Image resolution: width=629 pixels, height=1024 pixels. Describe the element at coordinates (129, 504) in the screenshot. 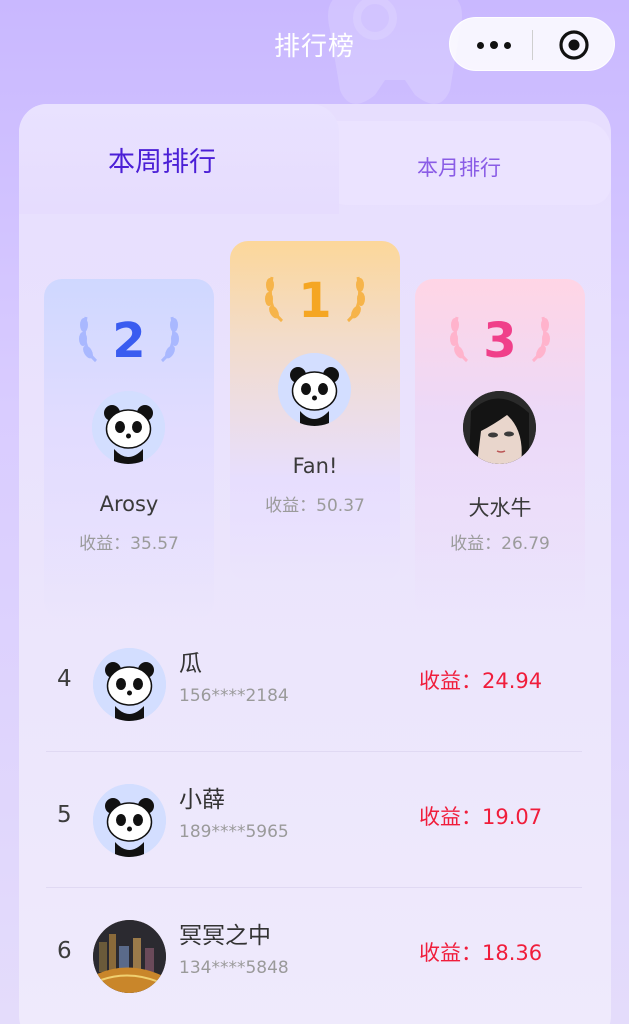

I see `podium-name: Arosy` at that location.